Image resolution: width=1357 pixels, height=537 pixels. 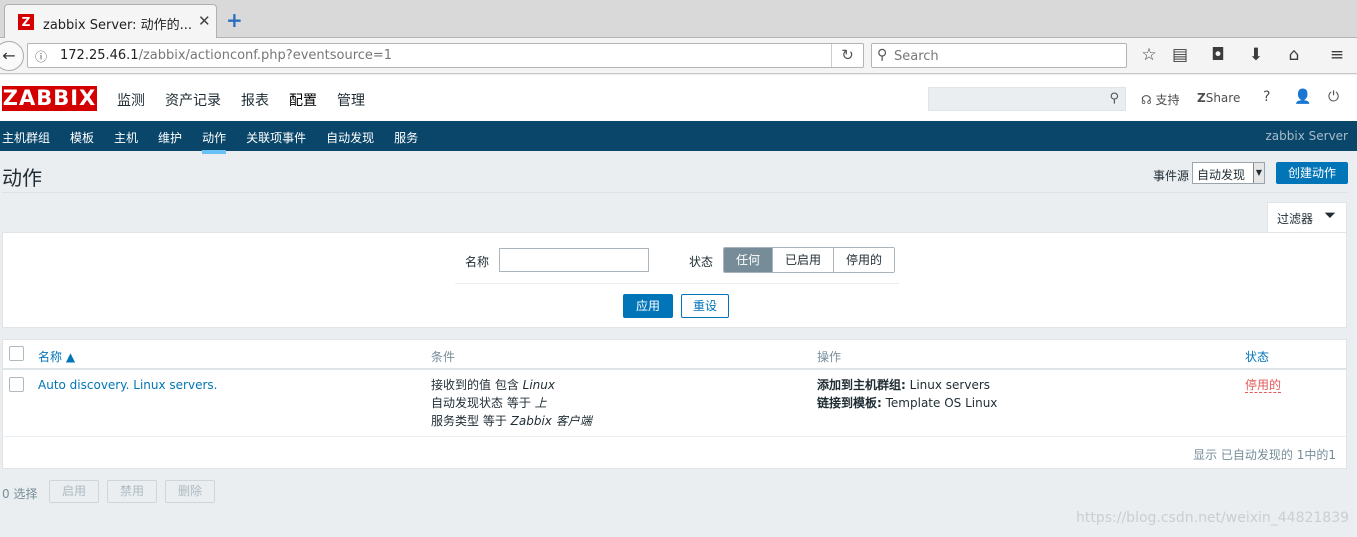 I want to click on filter-funnel-icon: ⏷, so click(x=1330, y=215).